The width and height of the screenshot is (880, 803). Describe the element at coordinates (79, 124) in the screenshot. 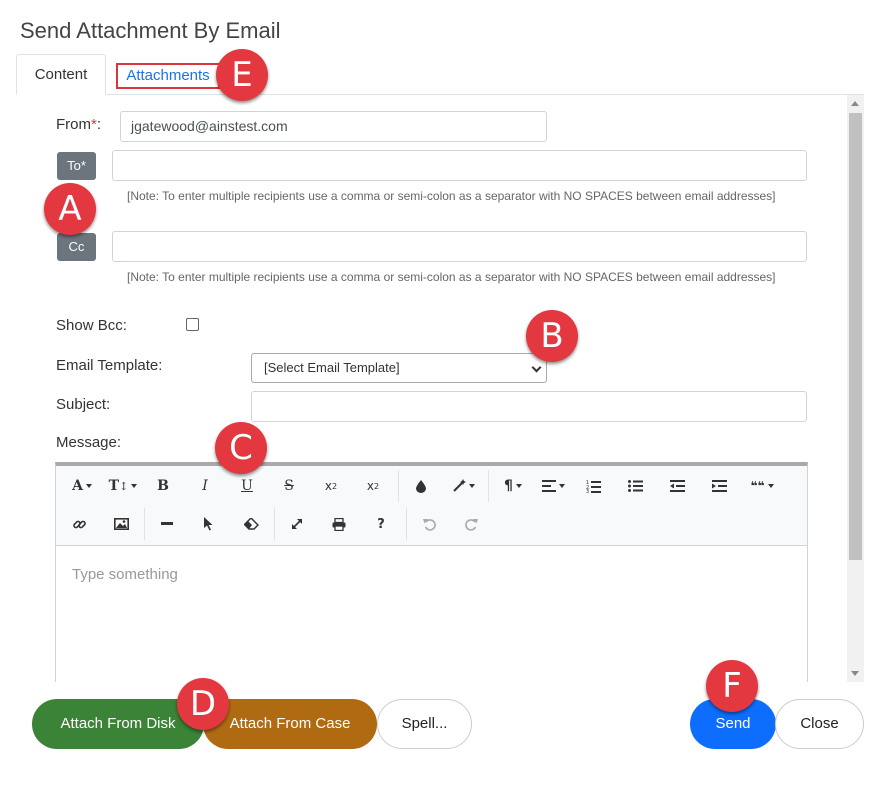

I see `from-label: From*:` at that location.